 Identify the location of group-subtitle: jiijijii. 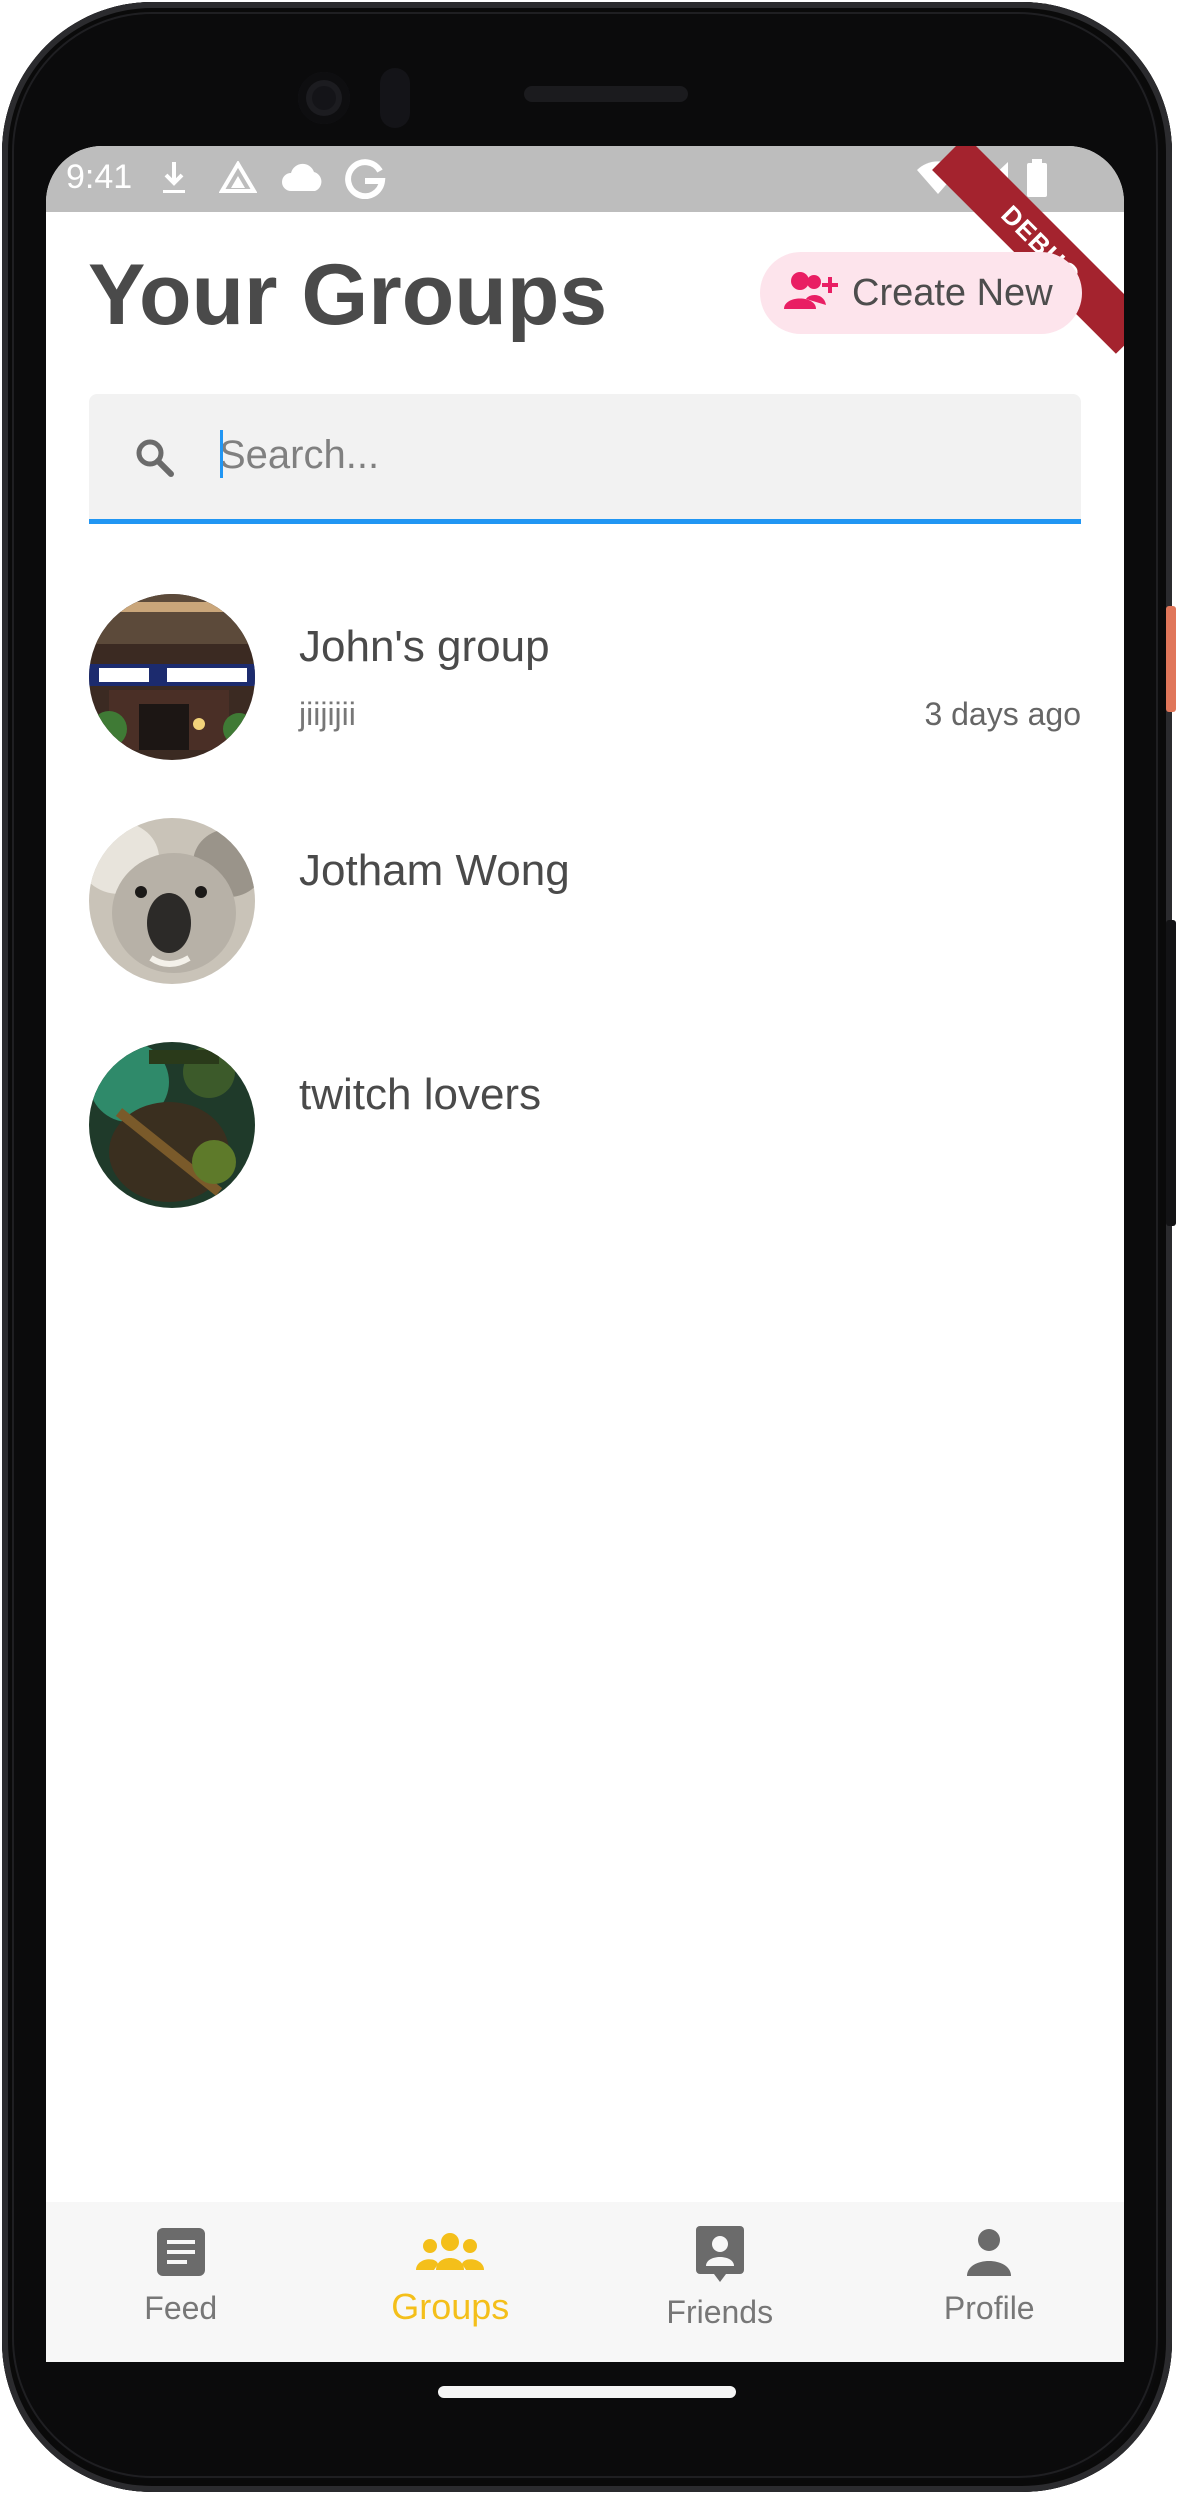
(327, 714).